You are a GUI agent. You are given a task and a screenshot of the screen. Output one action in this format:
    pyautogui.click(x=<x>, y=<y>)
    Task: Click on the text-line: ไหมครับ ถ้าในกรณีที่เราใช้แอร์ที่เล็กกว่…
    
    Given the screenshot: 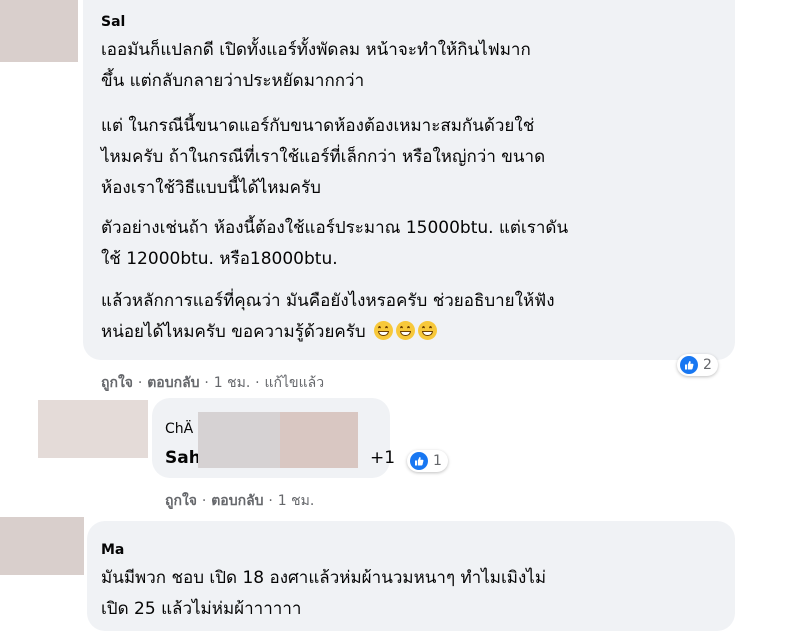 What is the action you would take?
    pyautogui.click(x=323, y=157)
    